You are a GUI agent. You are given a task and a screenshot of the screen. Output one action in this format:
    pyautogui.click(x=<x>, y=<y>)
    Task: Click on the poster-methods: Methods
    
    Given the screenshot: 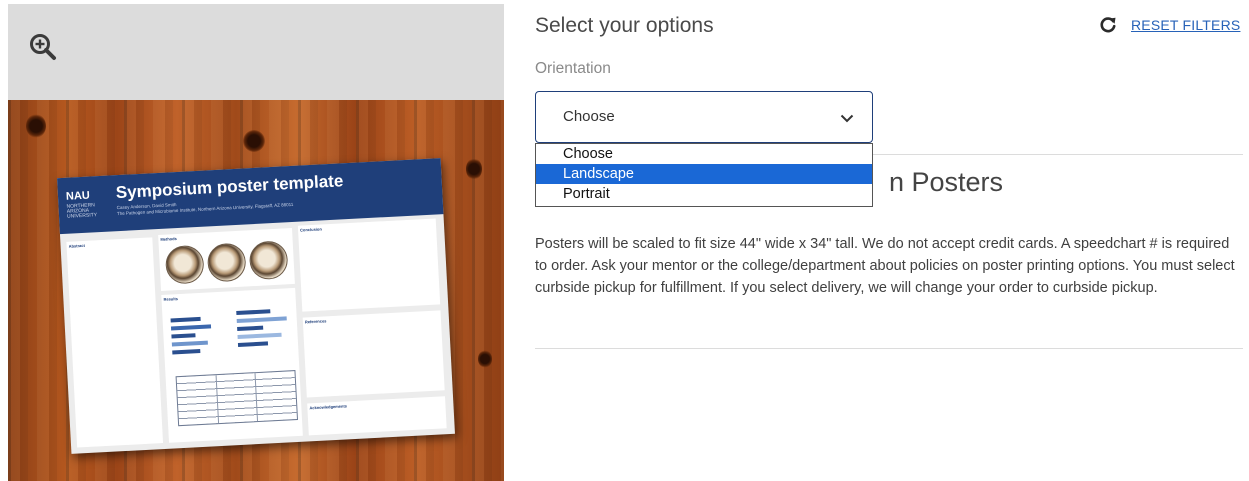 What is the action you would take?
    pyautogui.click(x=226, y=259)
    